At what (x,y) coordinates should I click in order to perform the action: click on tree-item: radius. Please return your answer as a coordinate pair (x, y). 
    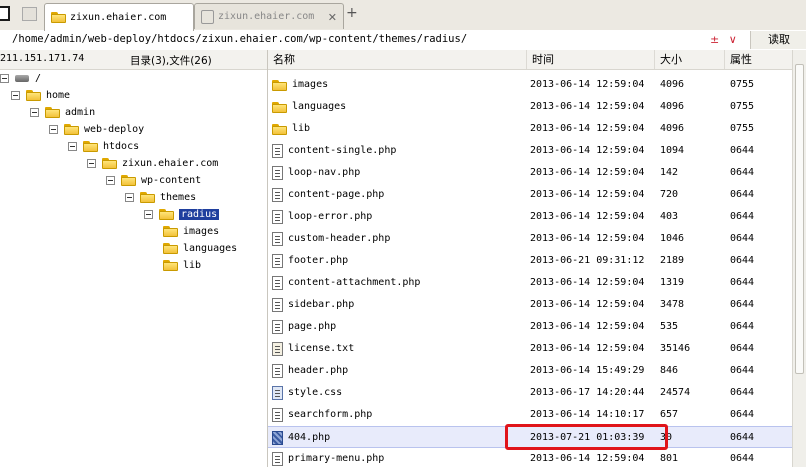
    Looking at the image, I should click on (182, 214).